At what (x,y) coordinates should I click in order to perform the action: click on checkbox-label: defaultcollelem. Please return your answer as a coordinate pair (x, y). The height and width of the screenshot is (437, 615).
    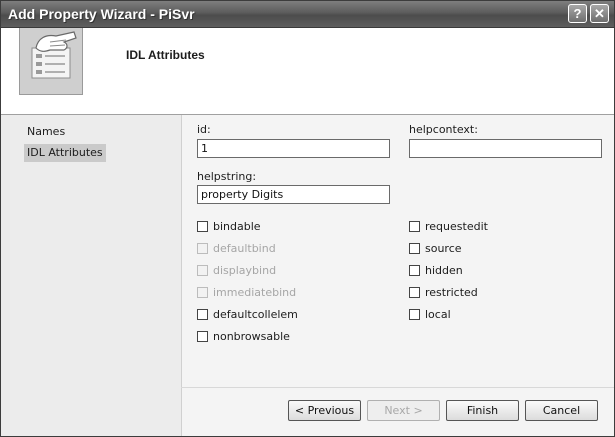
    Looking at the image, I should click on (255, 314).